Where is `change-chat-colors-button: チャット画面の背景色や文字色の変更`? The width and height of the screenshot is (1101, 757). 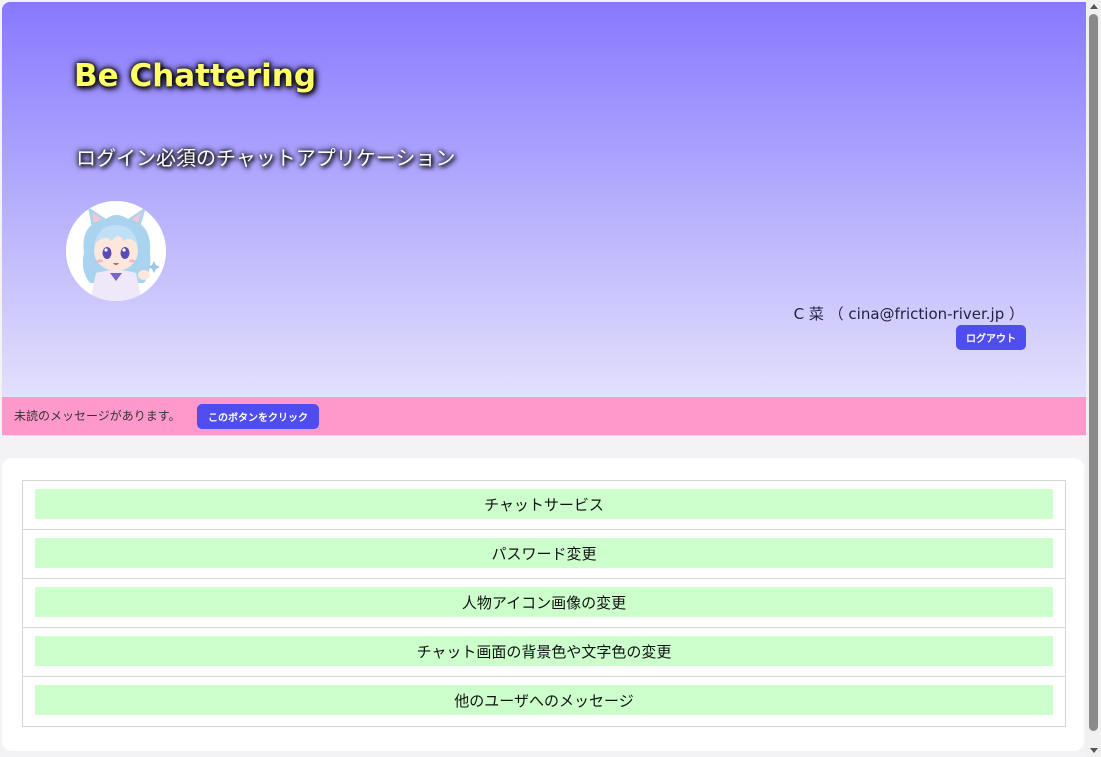
change-chat-colors-button: チャット画面の背景色や文字色の変更 is located at coordinates (544, 651).